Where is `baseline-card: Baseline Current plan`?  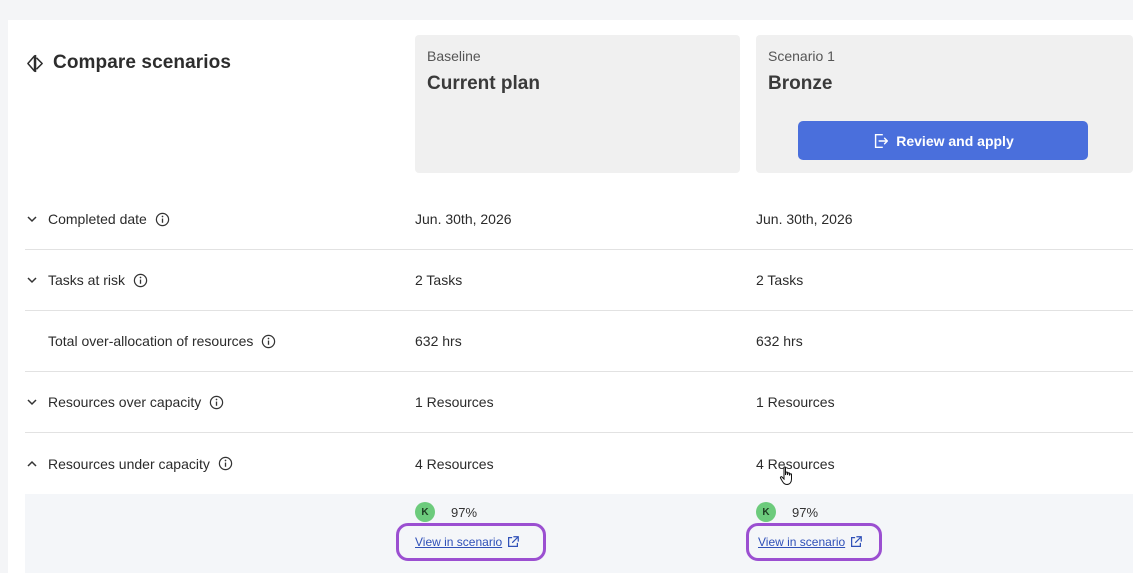 baseline-card: Baseline Current plan is located at coordinates (577, 104).